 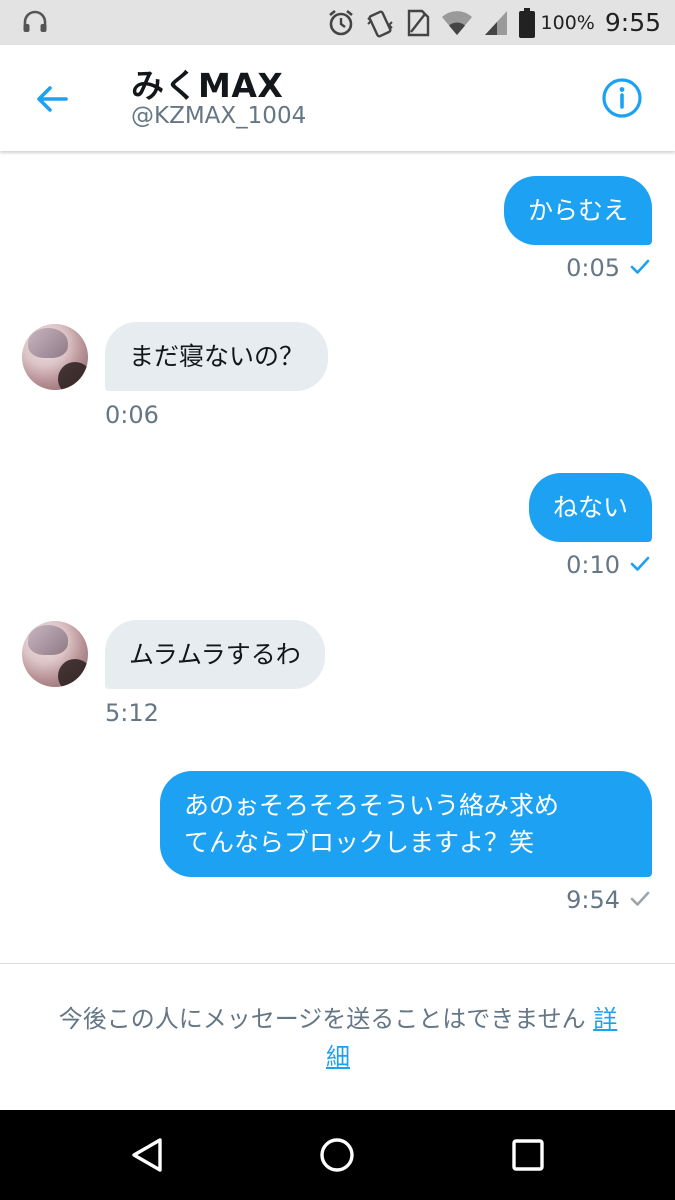 I want to click on battery-icon, so click(x=526, y=22).